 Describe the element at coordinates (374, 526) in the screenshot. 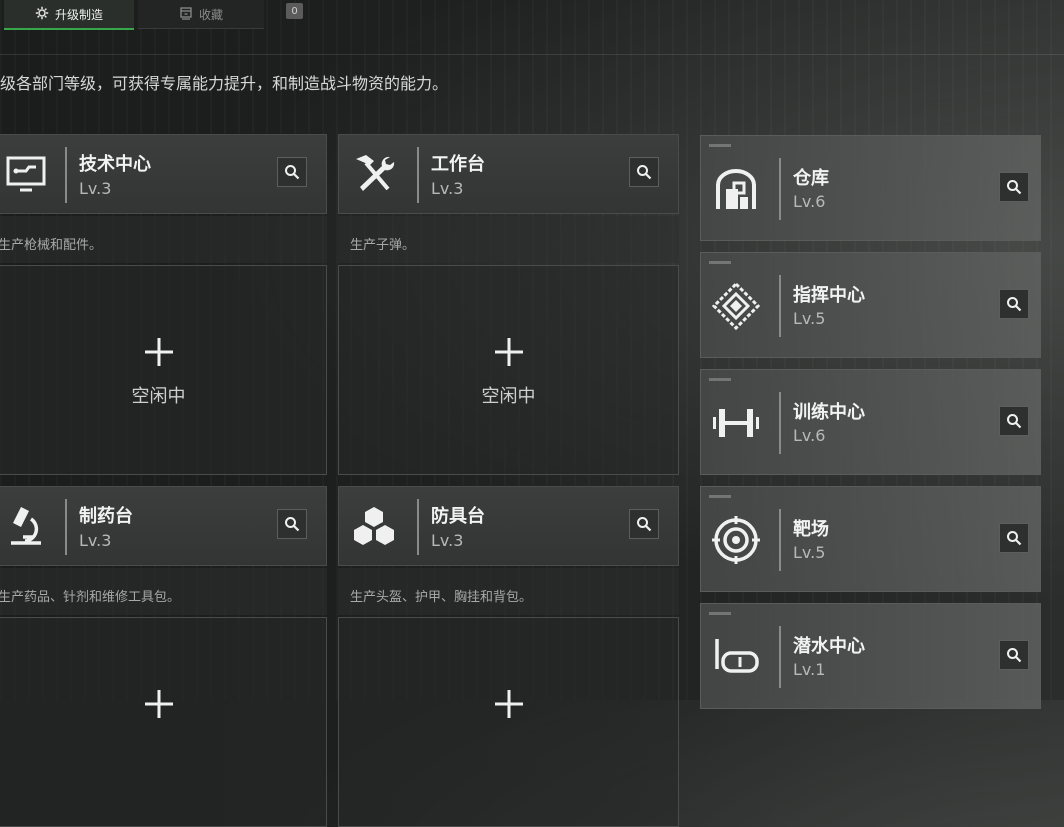

I see `cubes-icon` at that location.